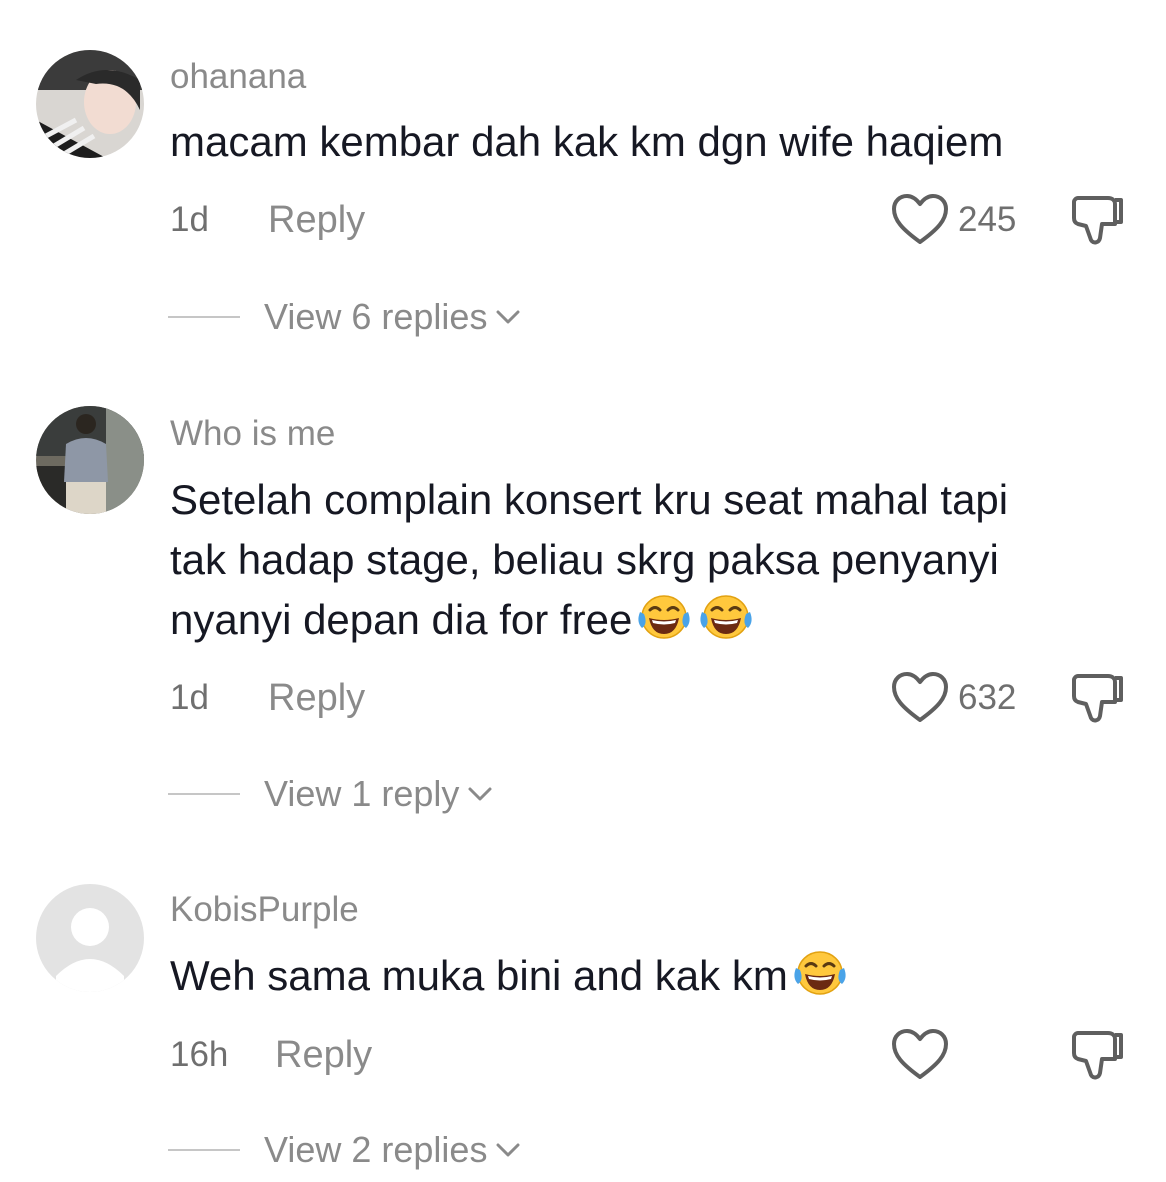 The height and width of the screenshot is (1182, 1166). Describe the element at coordinates (238, 77) in the screenshot. I see `comment-username: ohanana` at that location.